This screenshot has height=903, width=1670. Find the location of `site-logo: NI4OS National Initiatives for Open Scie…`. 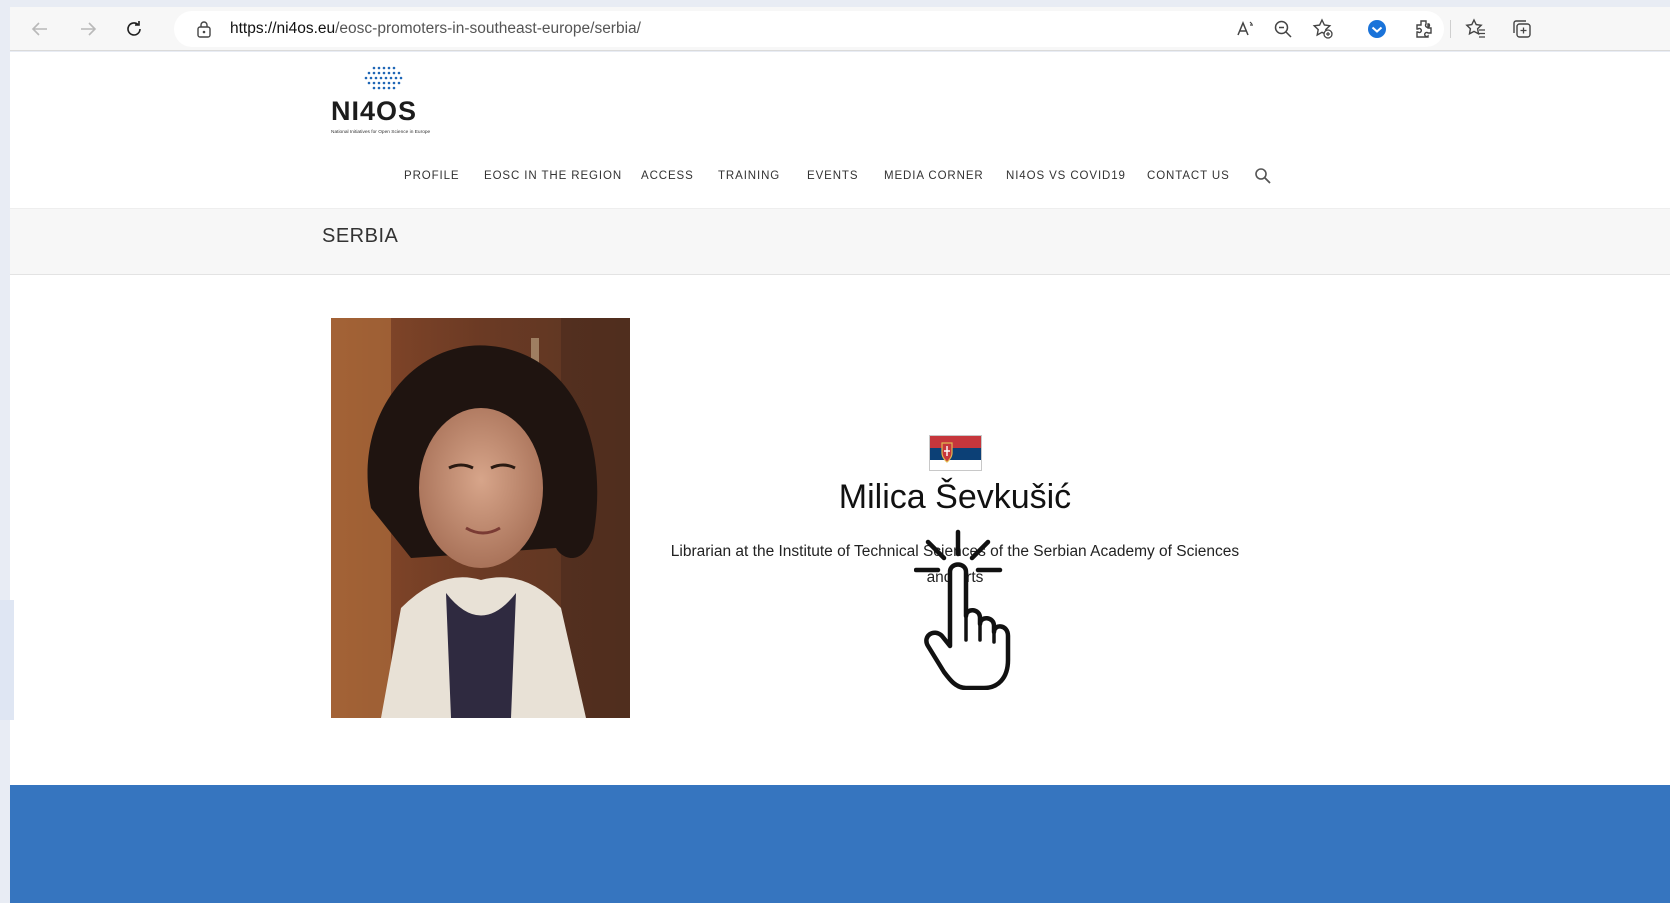

site-logo: NI4OS National Initiatives for Open Scie… is located at coordinates (385, 99).